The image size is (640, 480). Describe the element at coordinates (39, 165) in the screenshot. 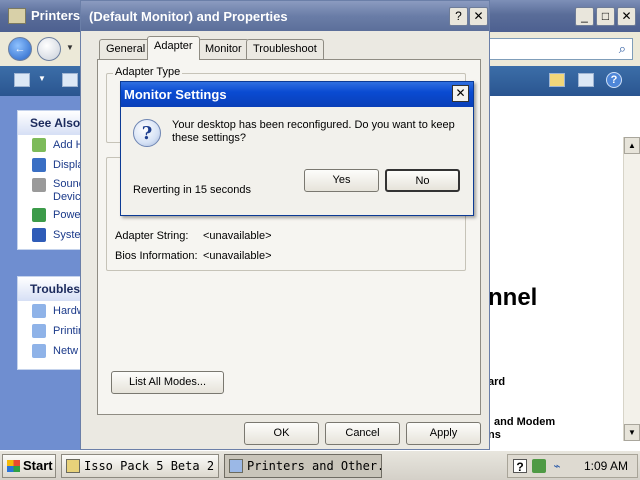

I see `display-icon` at that location.